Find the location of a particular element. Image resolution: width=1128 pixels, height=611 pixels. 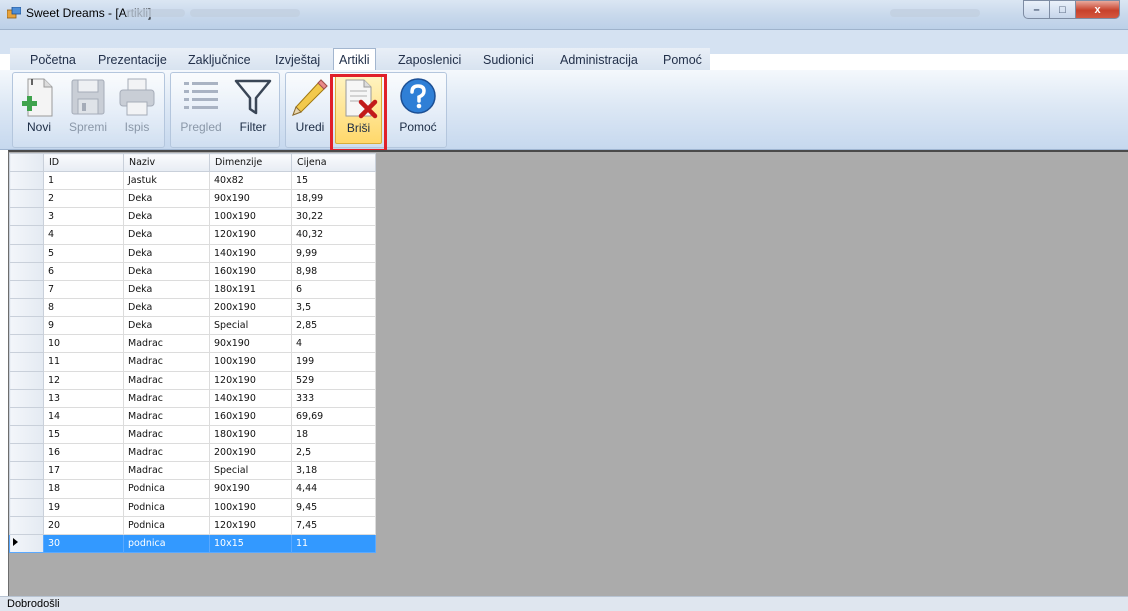

close-button: x is located at coordinates (1098, 9).